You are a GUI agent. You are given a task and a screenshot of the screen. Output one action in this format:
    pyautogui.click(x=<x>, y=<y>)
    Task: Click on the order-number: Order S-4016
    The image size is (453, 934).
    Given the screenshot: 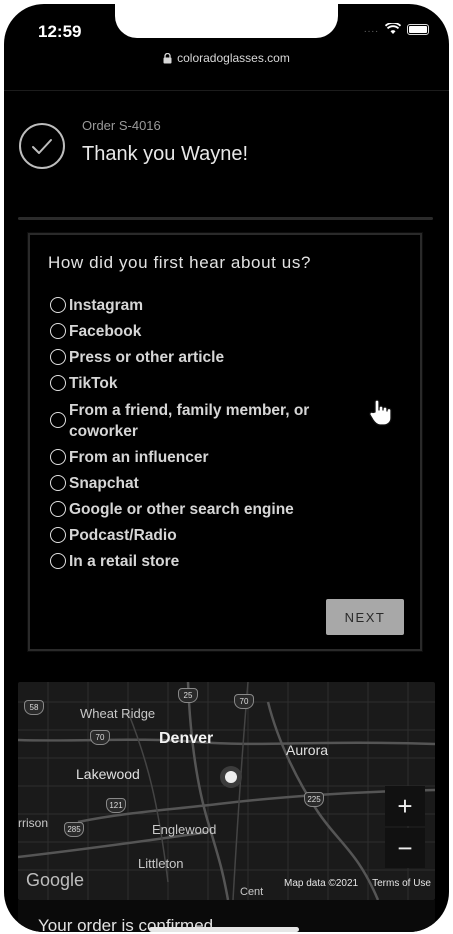 What is the action you would take?
    pyautogui.click(x=121, y=125)
    